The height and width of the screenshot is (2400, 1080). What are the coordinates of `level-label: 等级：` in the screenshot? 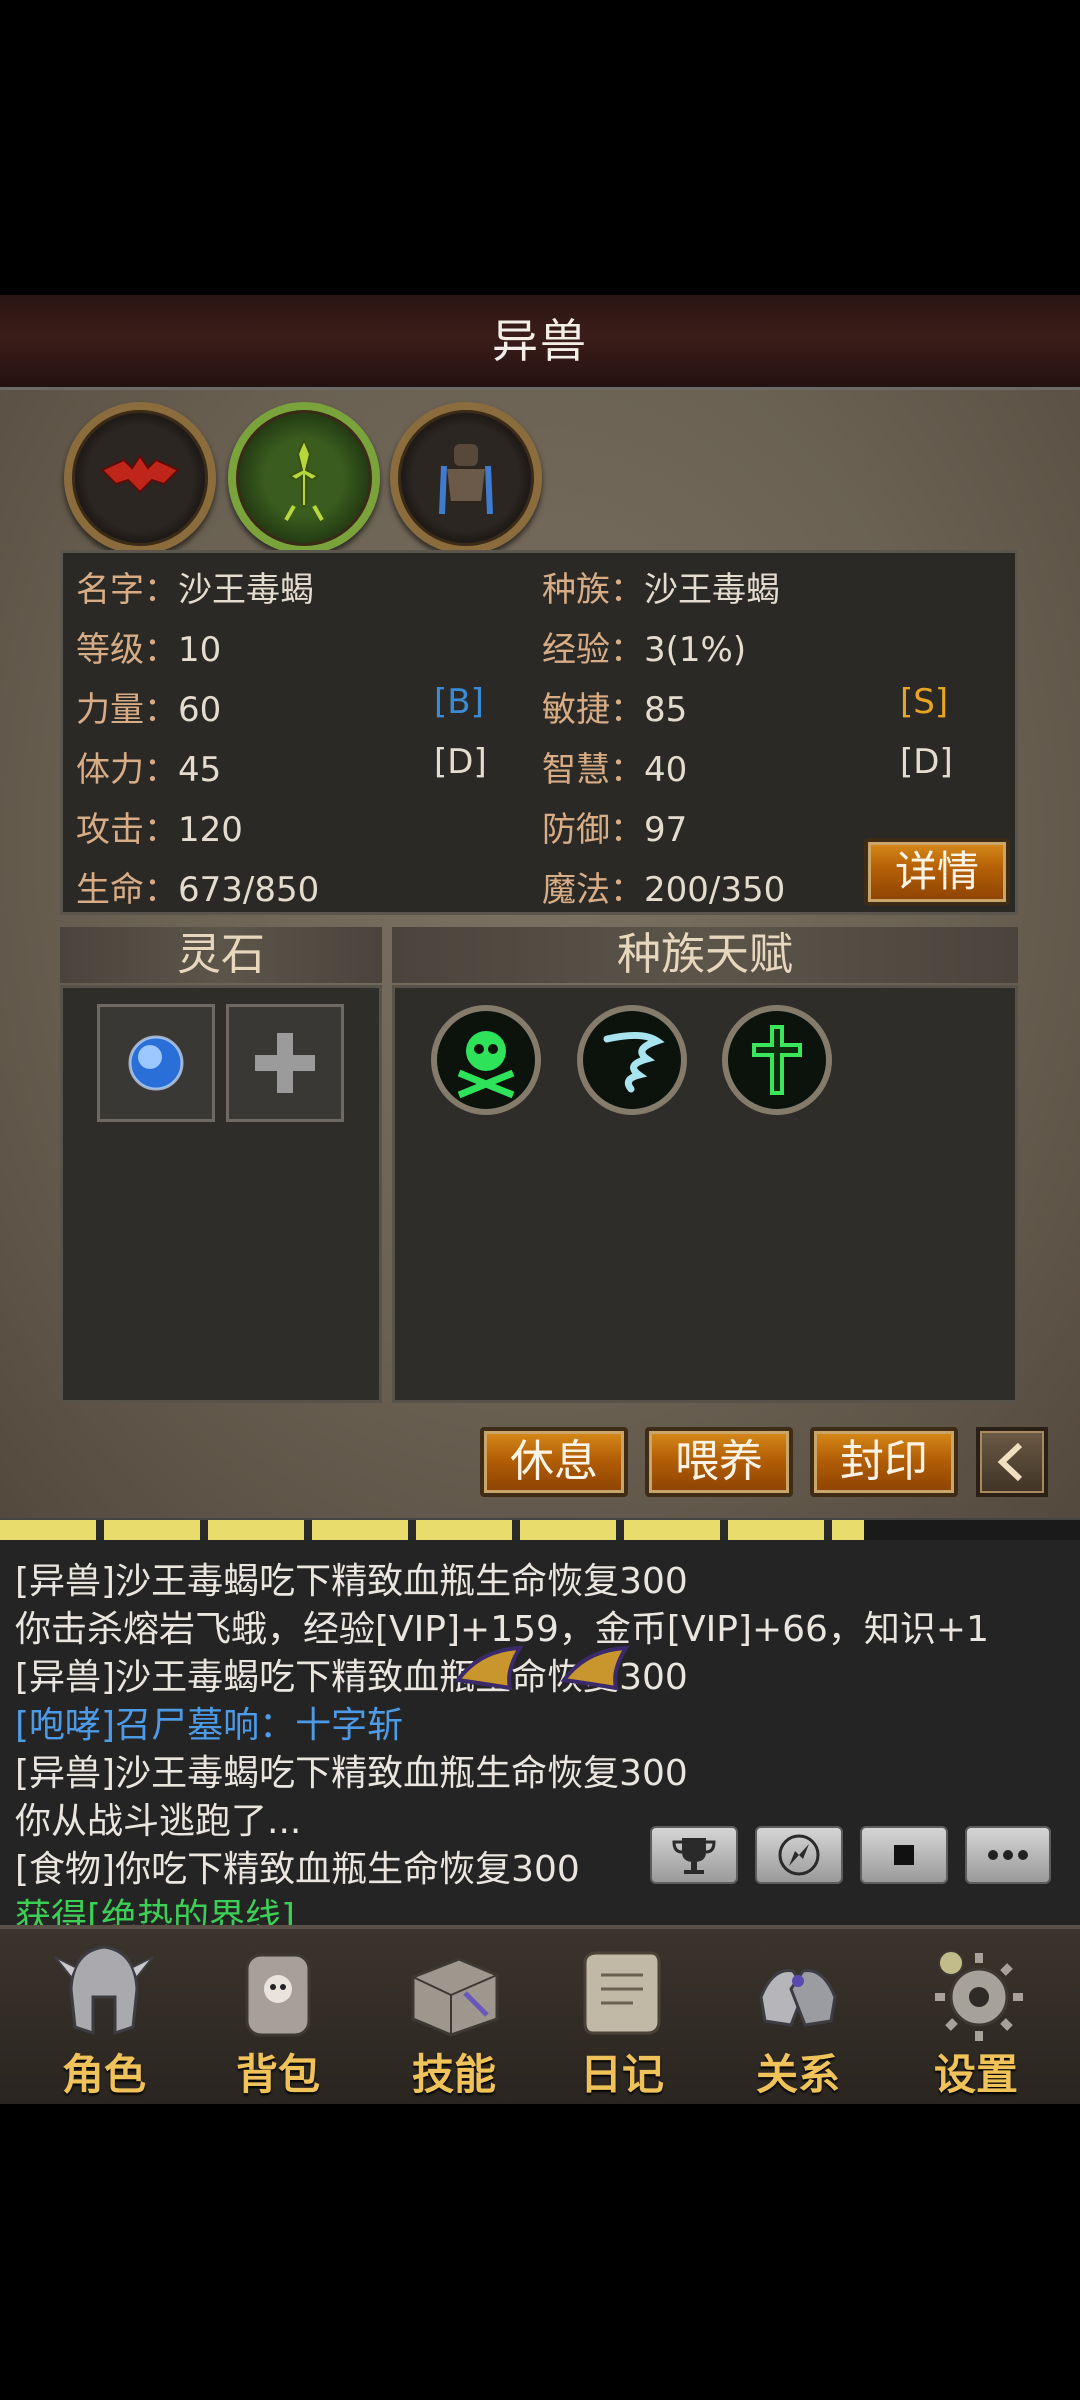 It's located at (127, 650).